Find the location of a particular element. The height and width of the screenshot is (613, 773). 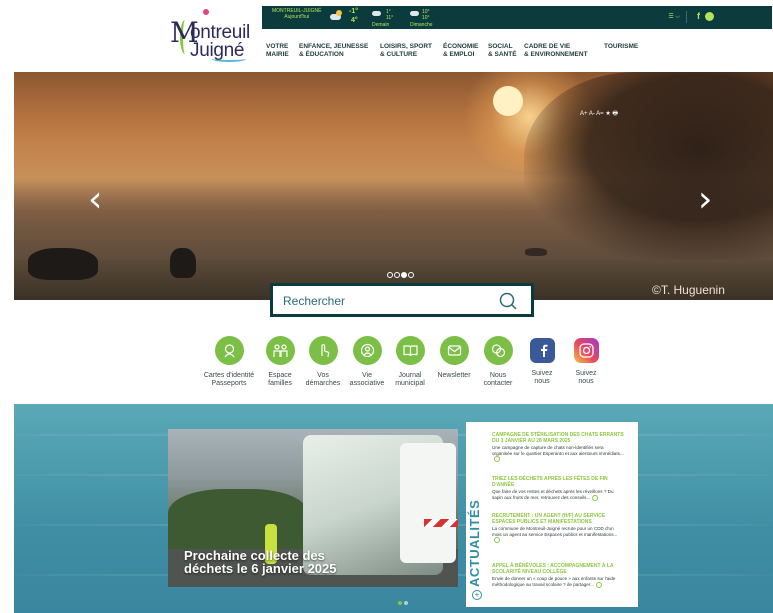

search-input is located at coordinates (383, 301).